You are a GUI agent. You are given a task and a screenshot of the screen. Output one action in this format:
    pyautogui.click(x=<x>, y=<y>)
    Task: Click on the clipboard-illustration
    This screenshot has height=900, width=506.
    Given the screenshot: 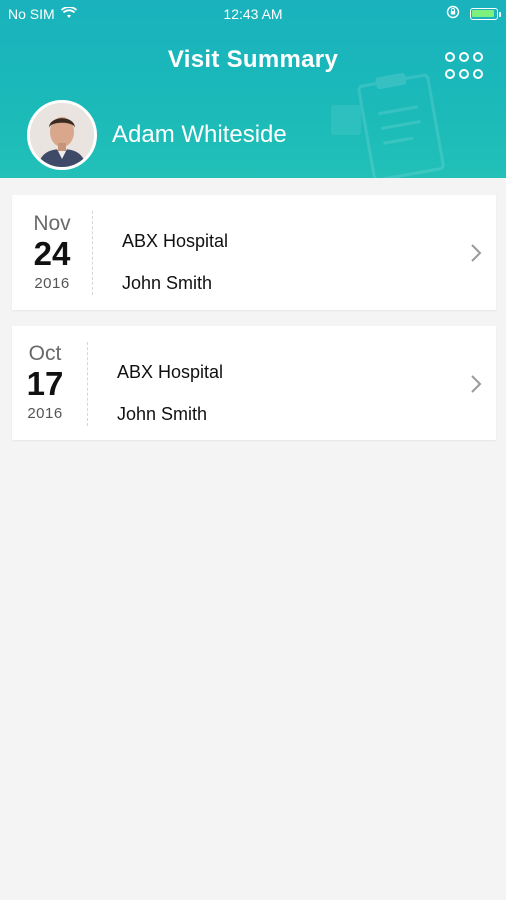 What is the action you would take?
    pyautogui.click(x=388, y=125)
    